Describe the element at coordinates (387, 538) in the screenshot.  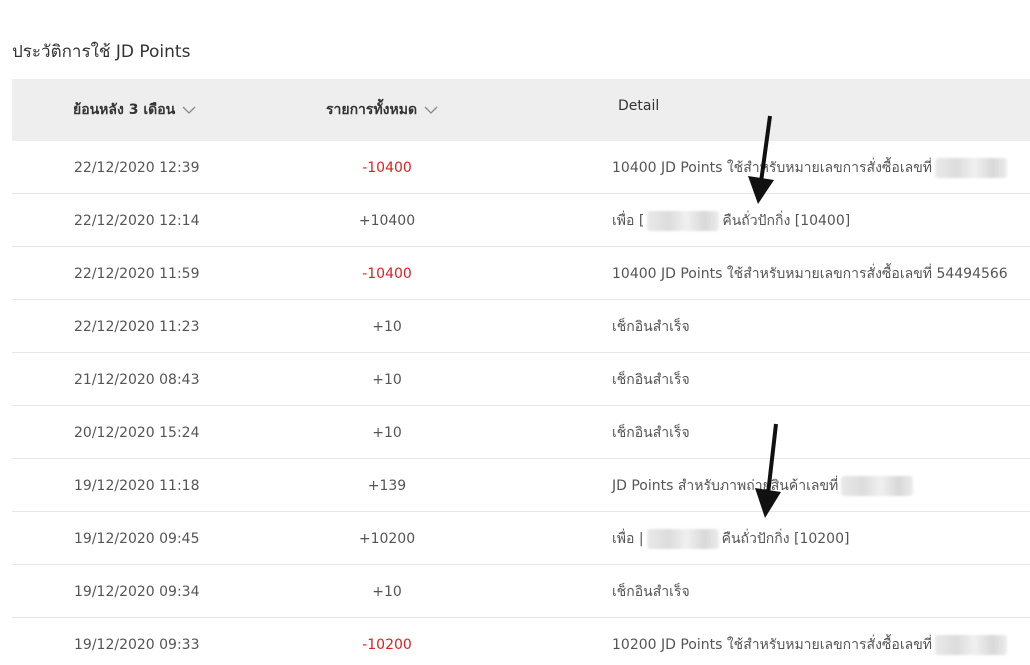
I see `row-points: +10200` at that location.